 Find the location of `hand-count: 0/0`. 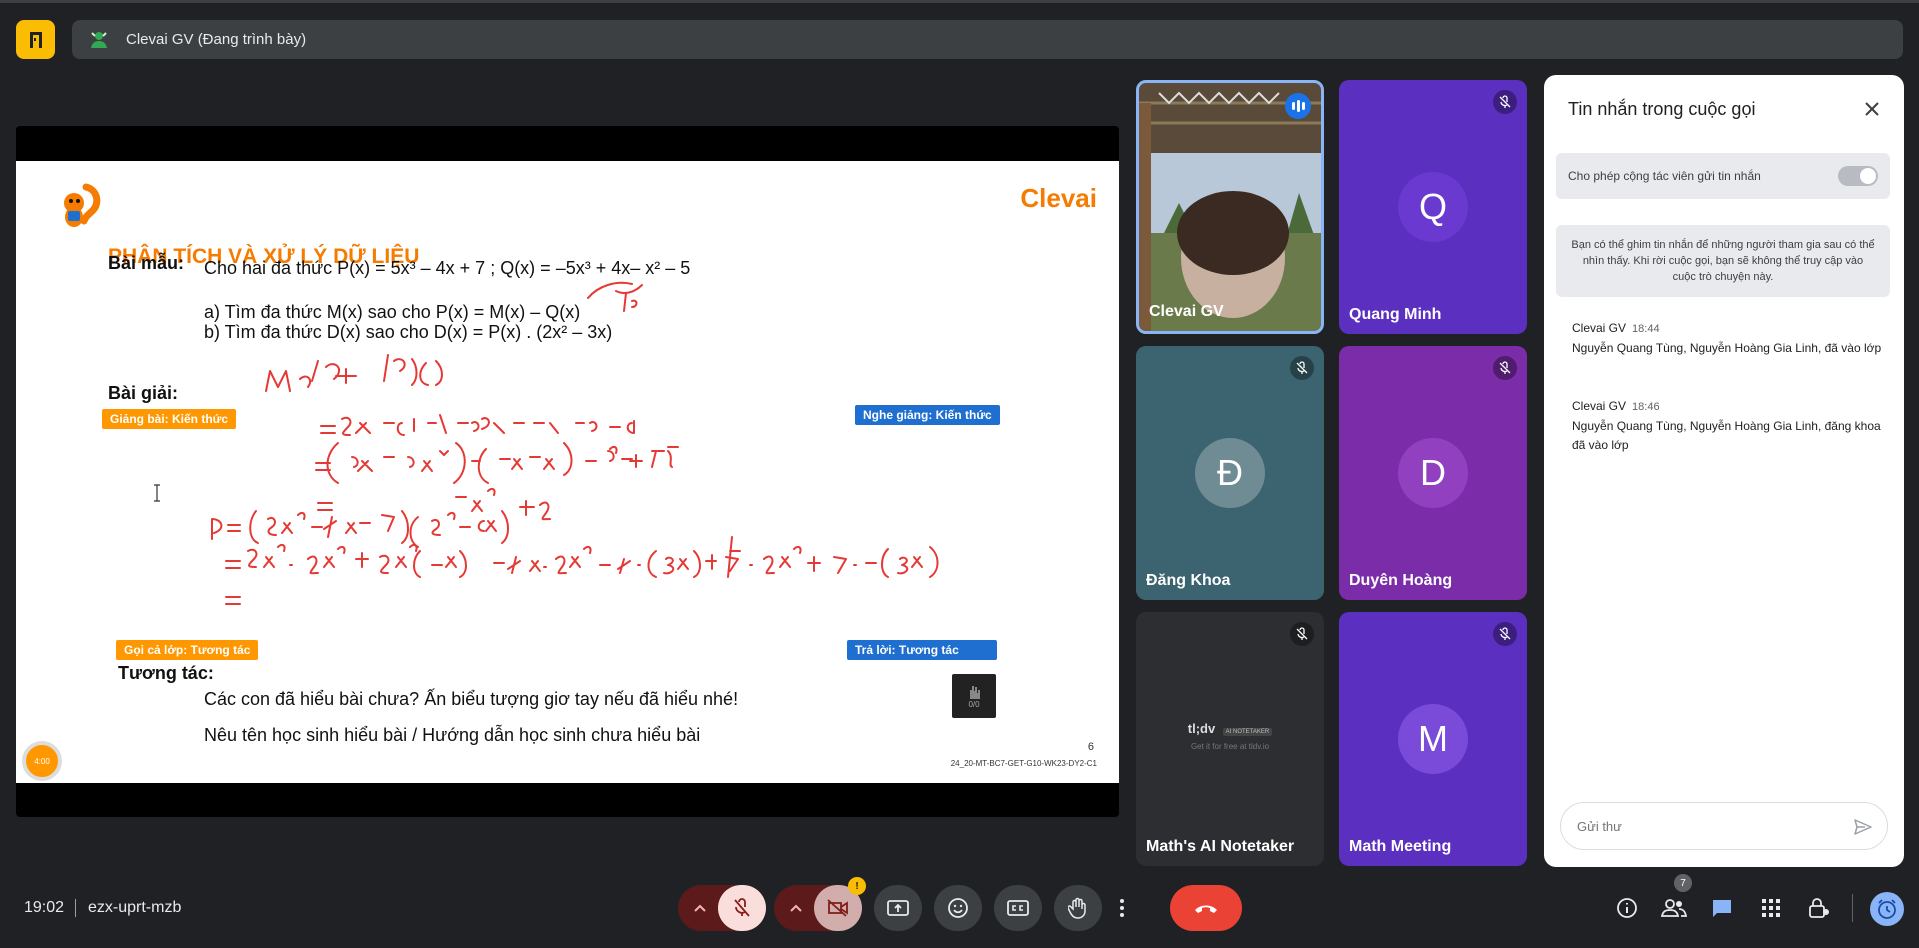

hand-count: 0/0 is located at coordinates (974, 704).